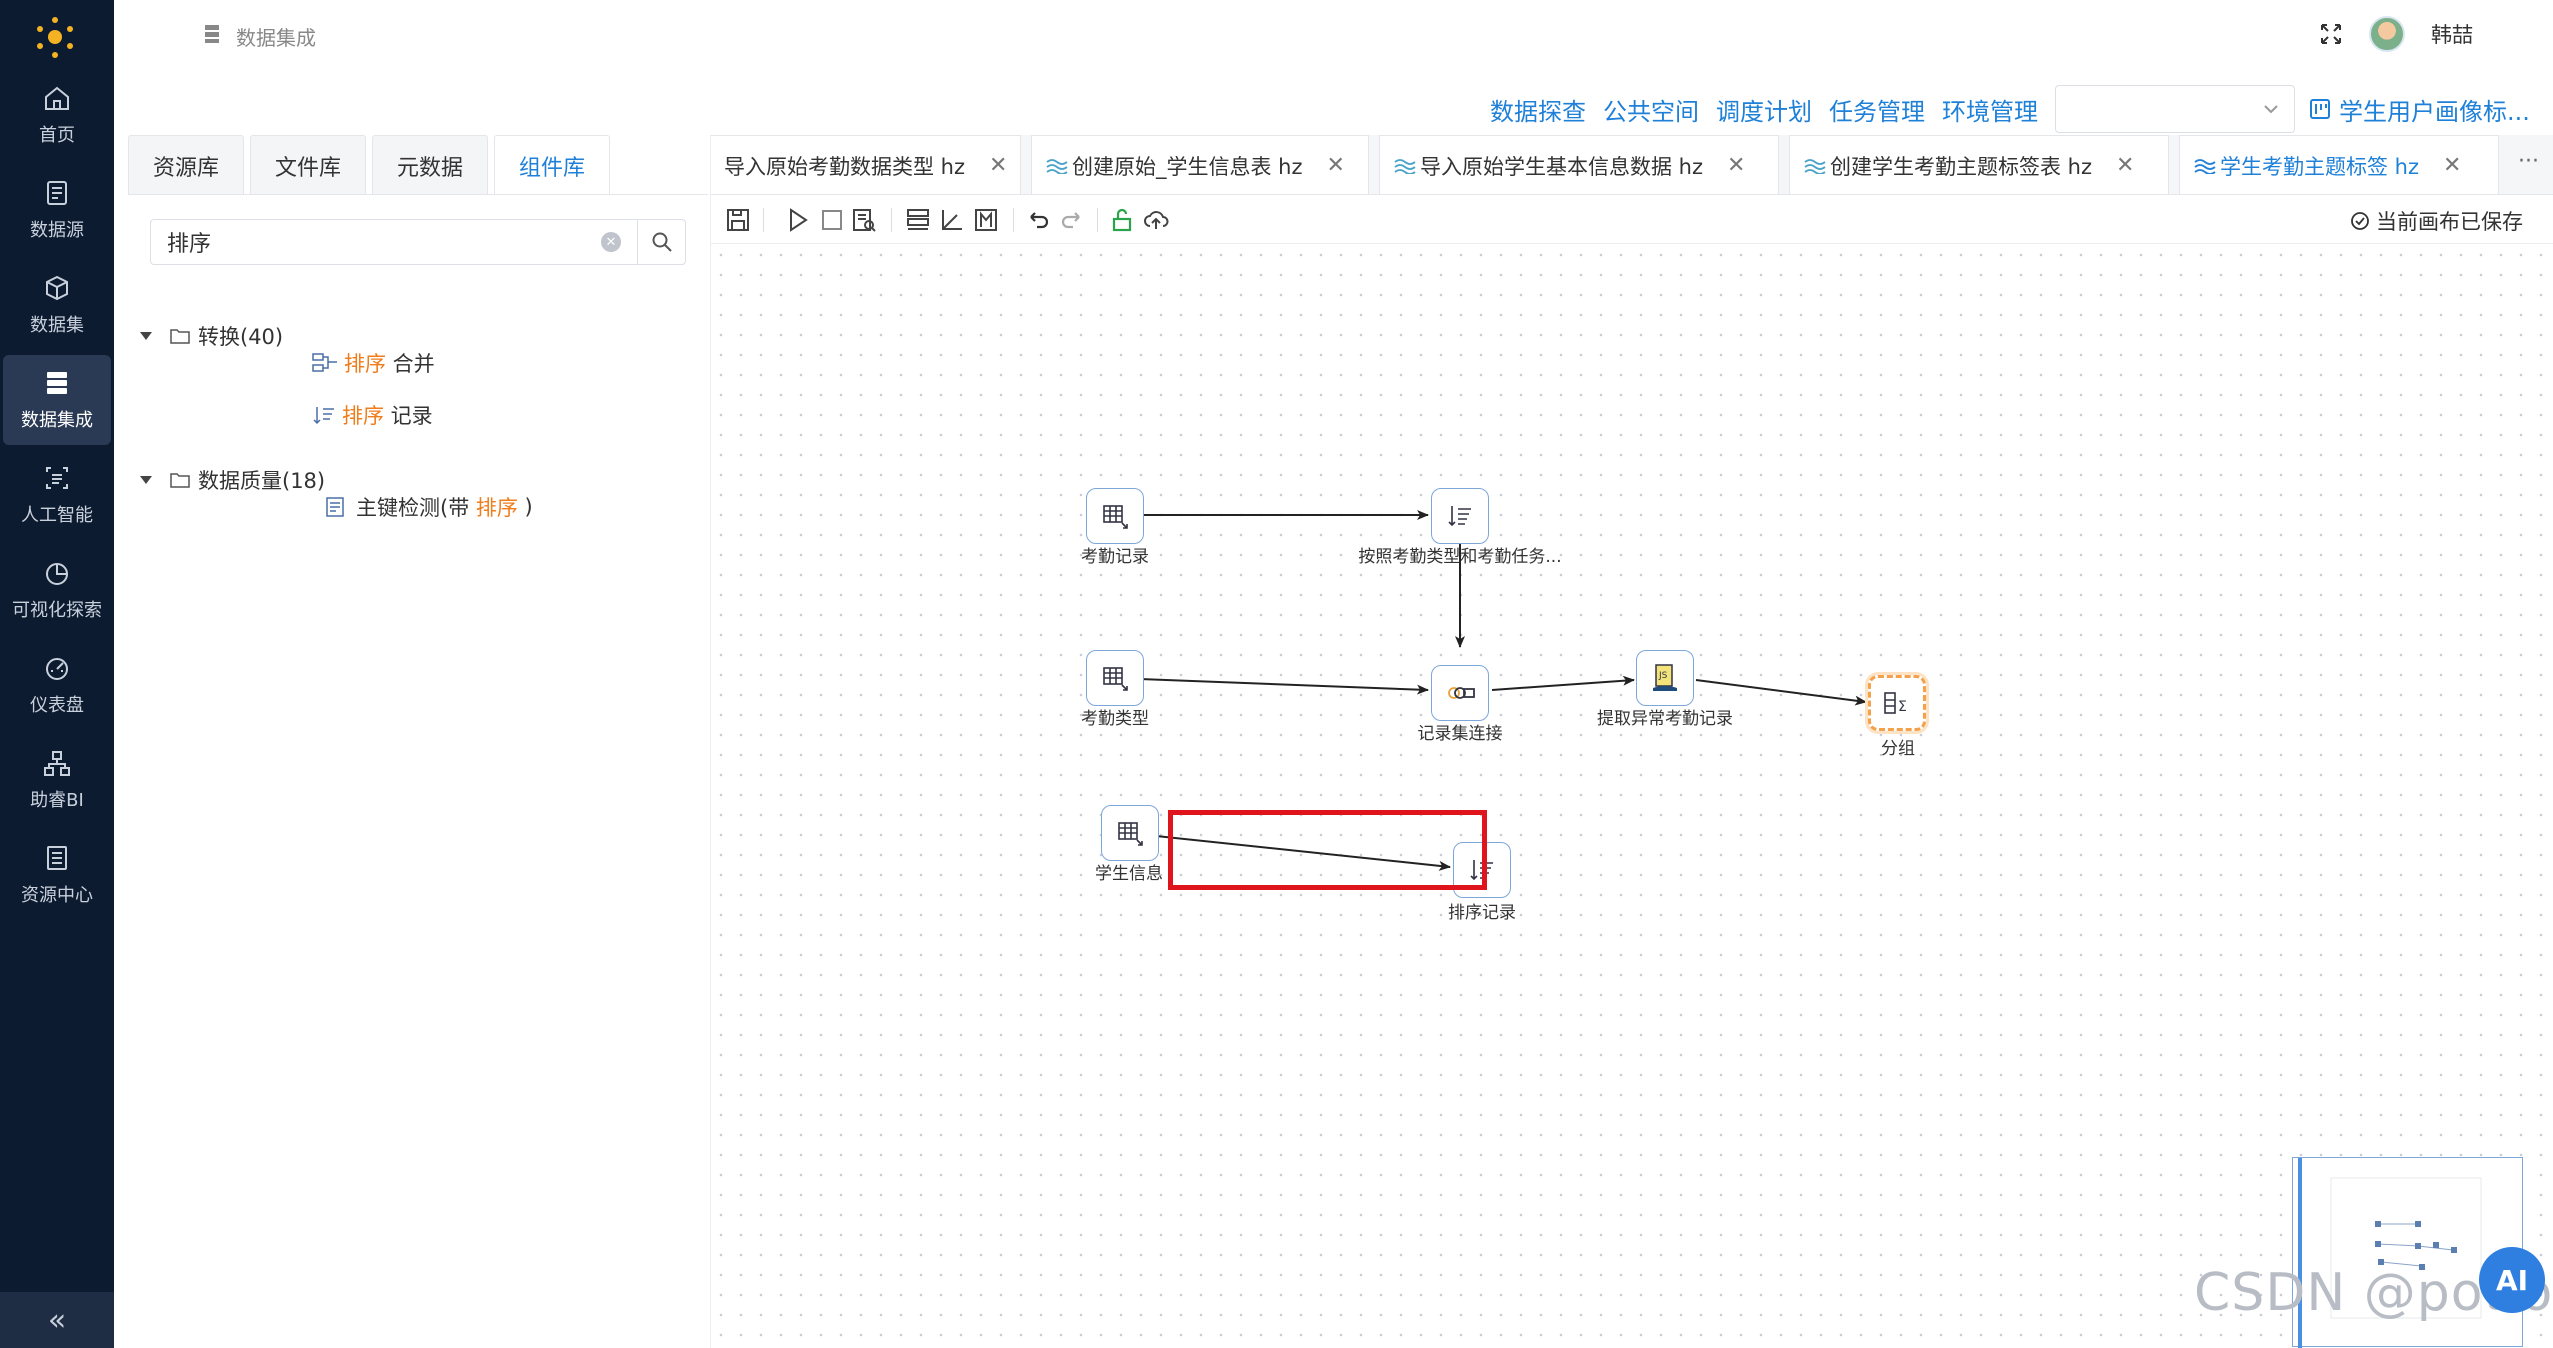 This screenshot has width=2553, height=1348. I want to click on node-sort-by-type, so click(1460, 516).